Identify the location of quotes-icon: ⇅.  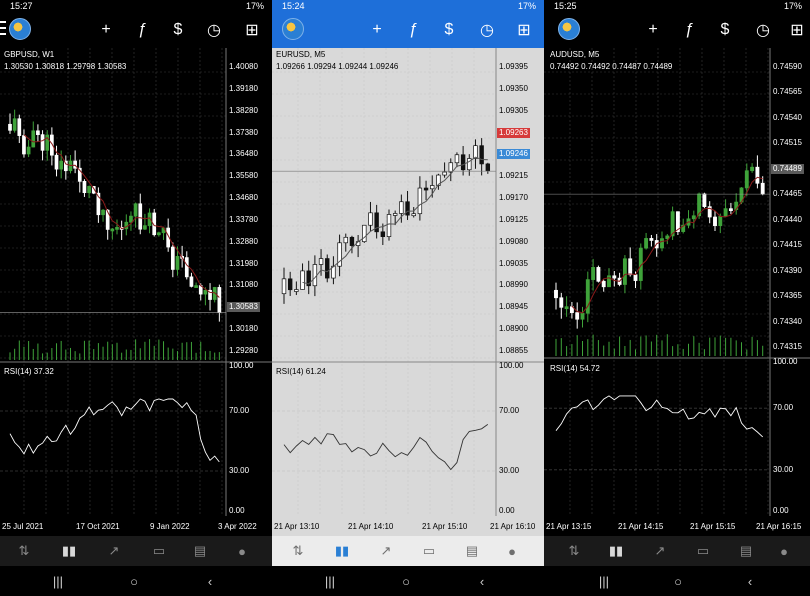
(298, 551).